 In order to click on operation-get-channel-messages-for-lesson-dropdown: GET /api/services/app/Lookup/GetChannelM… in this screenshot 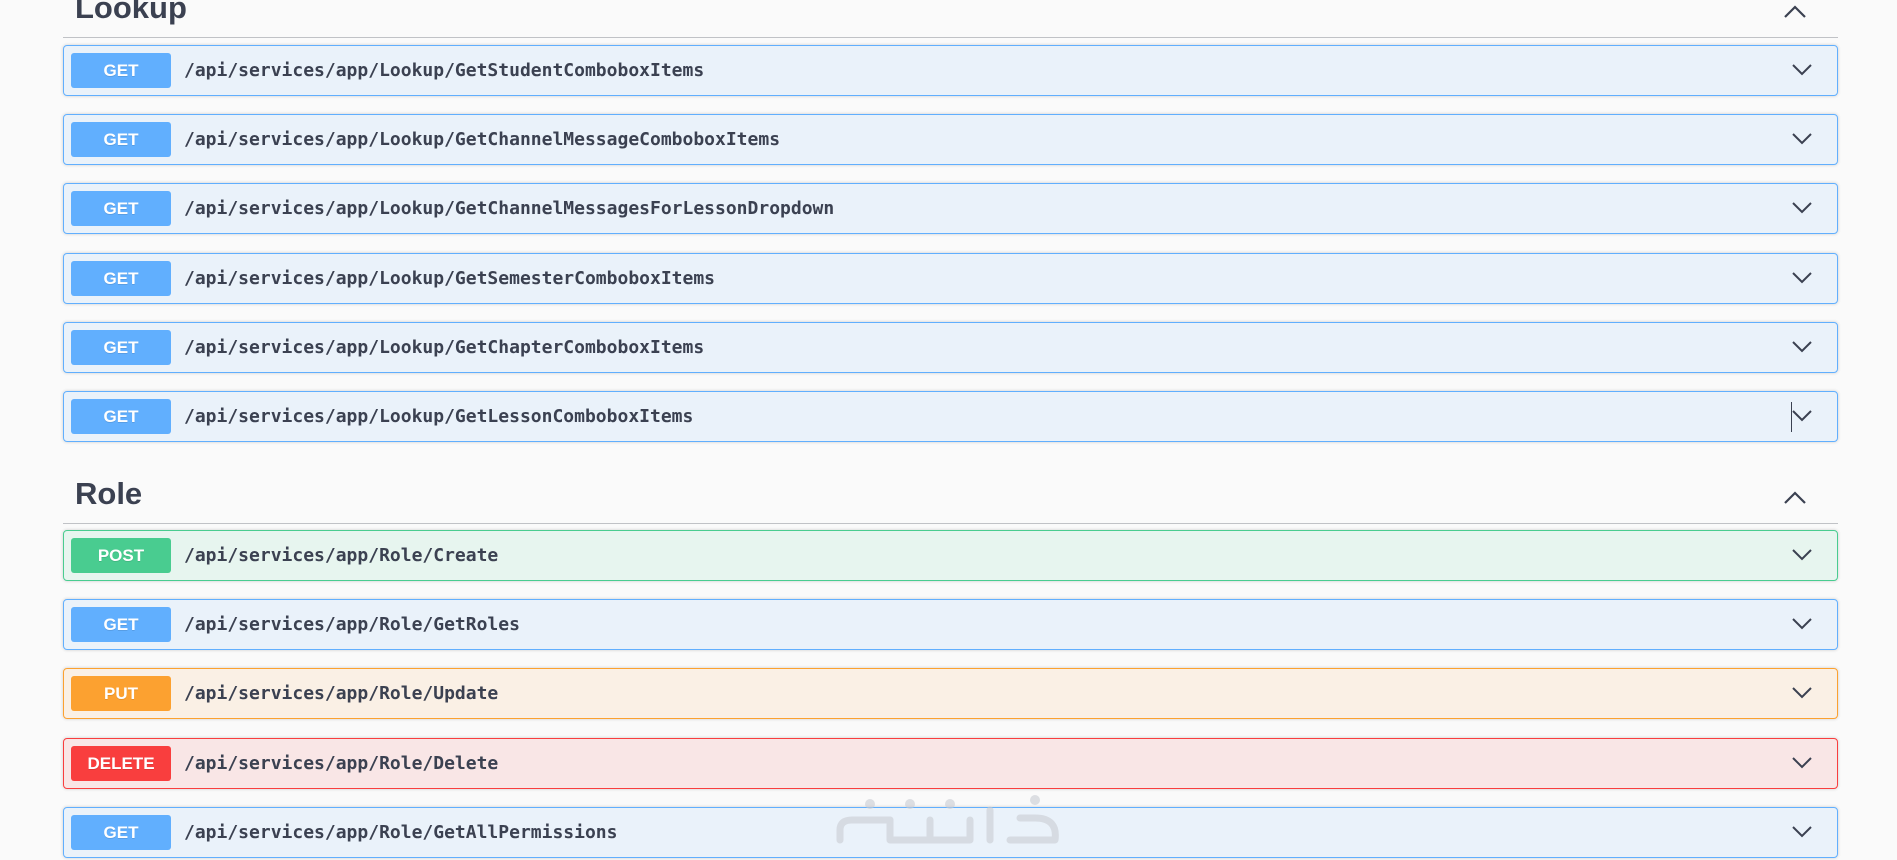, I will do `click(950, 208)`.